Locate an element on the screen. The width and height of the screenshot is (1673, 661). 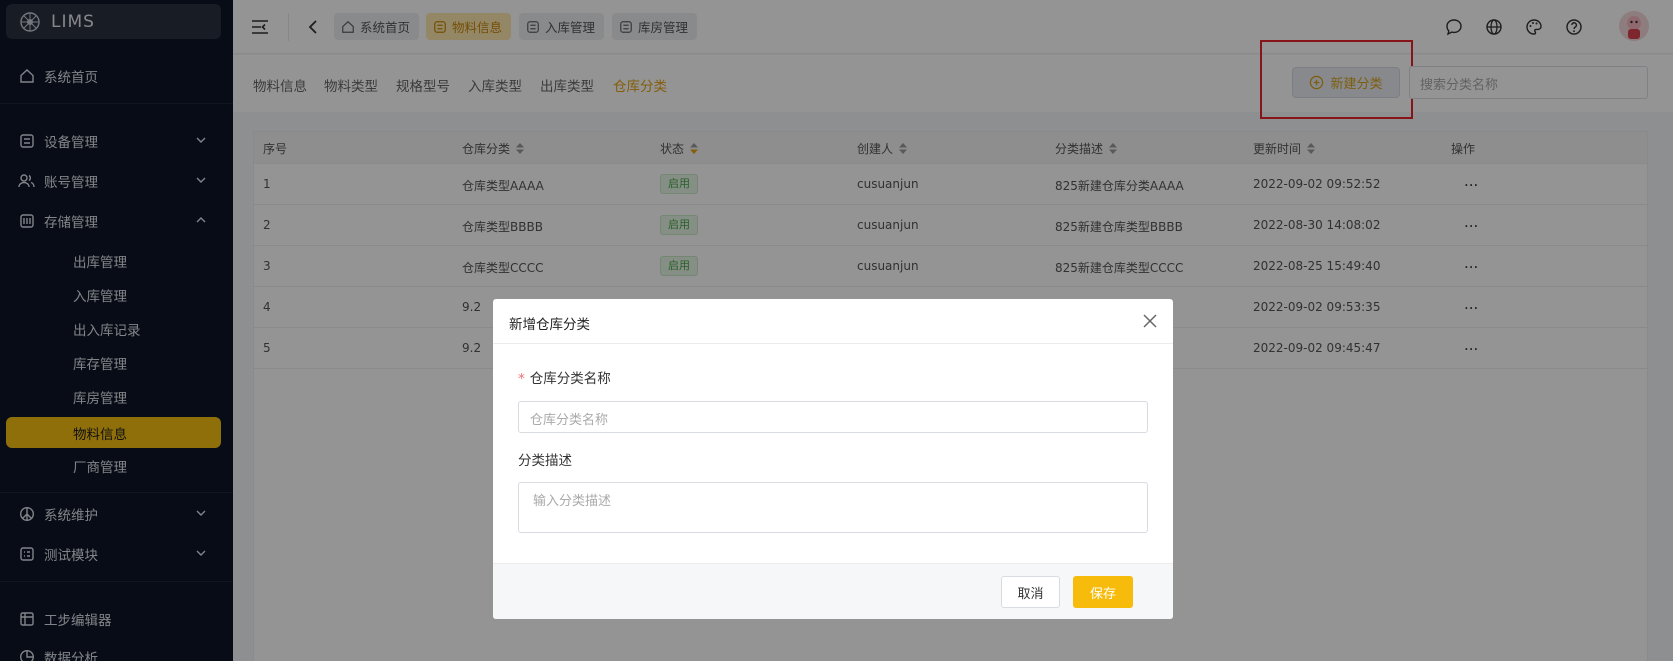
category-desc-textarea: 输入分类描述 is located at coordinates (833, 507).